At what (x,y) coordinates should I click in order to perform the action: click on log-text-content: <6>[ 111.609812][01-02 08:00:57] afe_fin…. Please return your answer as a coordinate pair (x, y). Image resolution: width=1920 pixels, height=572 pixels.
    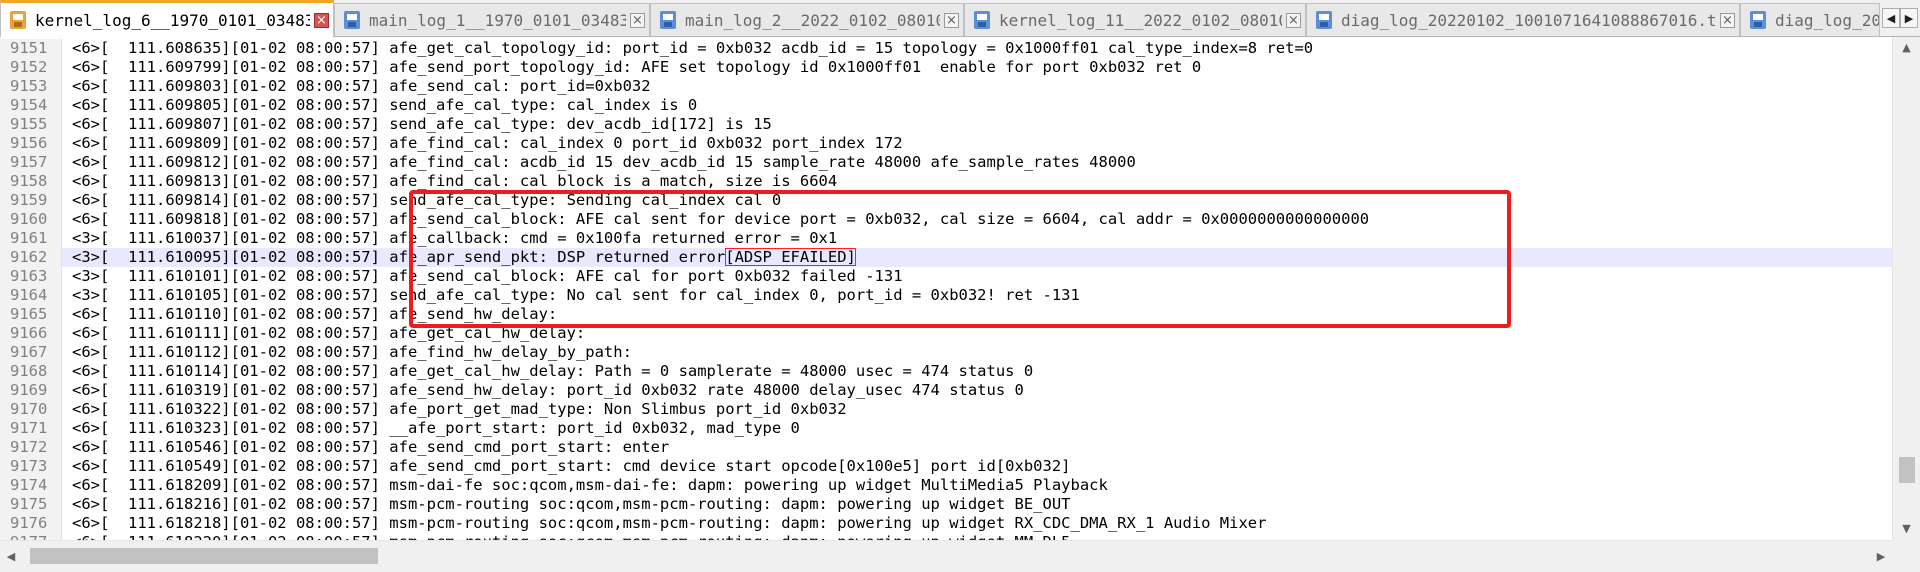
    Looking at the image, I should click on (604, 162).